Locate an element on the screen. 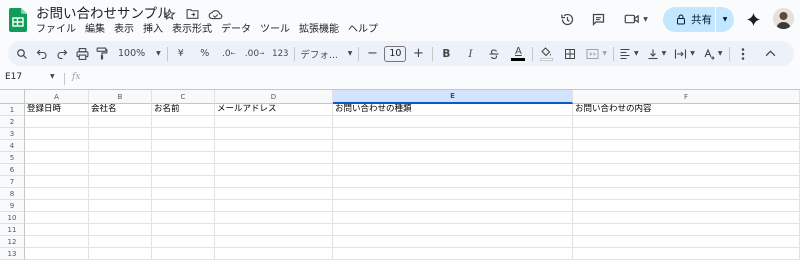  column-header-e: E is located at coordinates (453, 97).